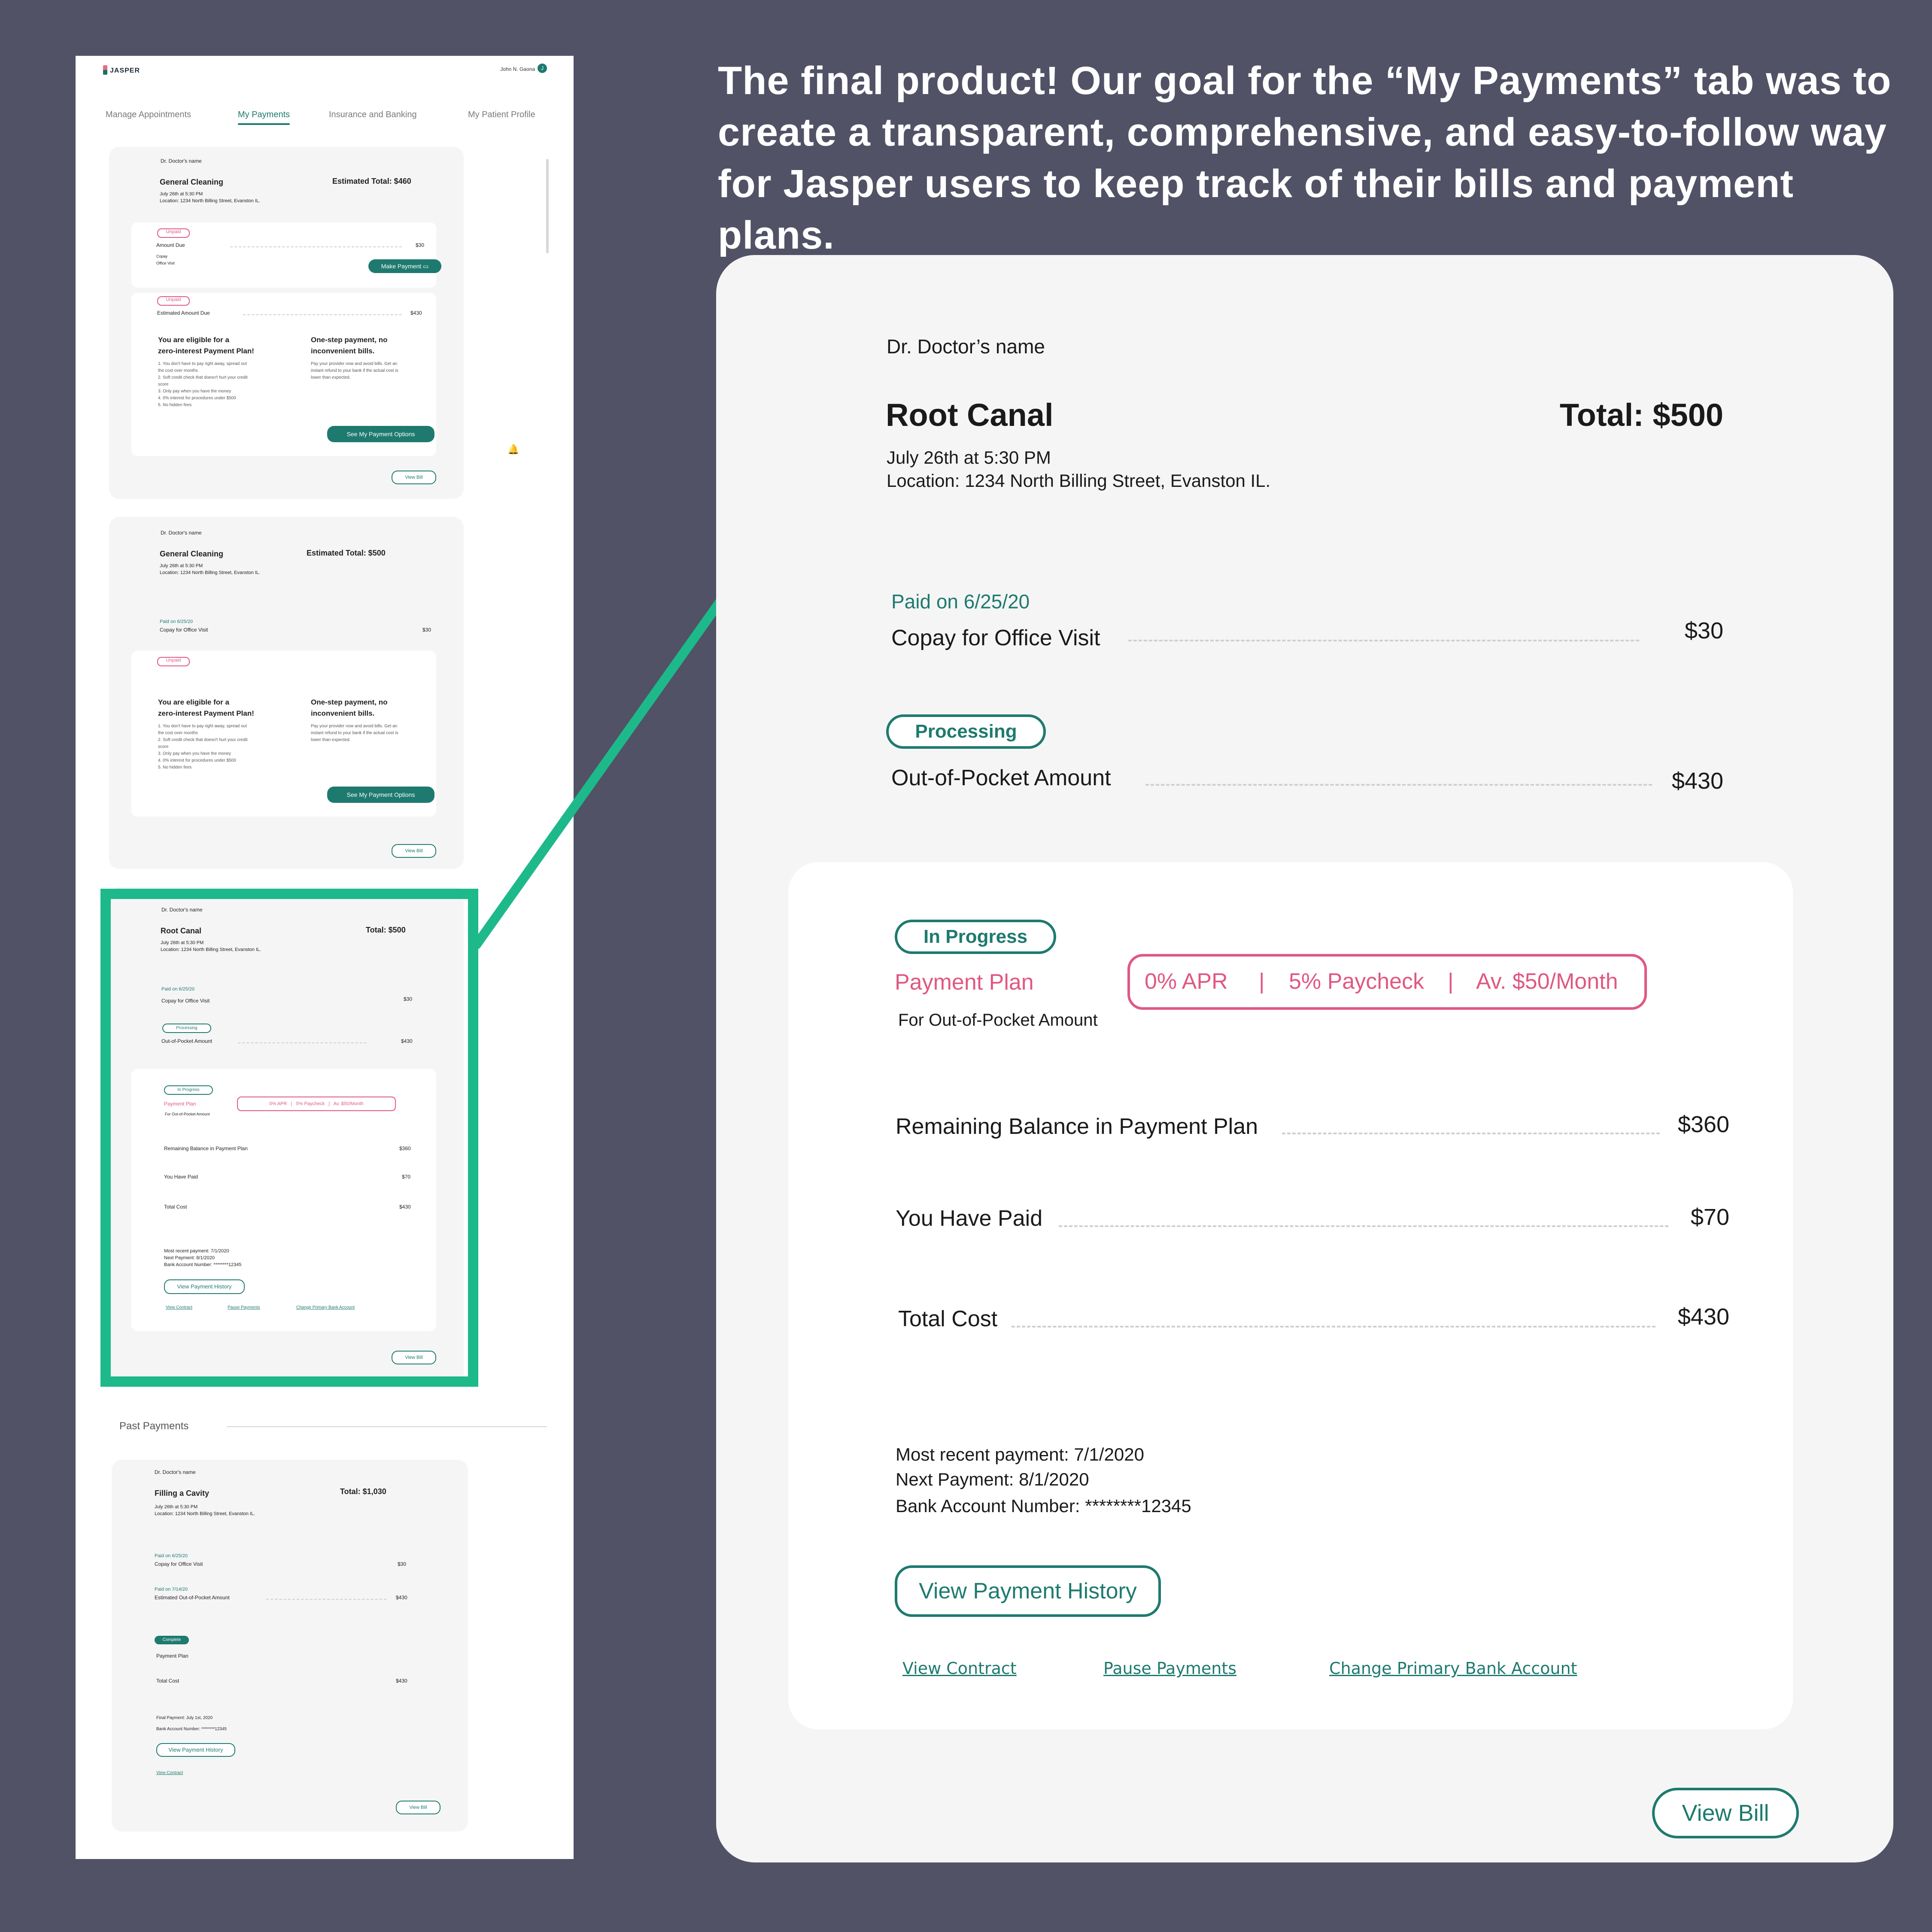  Describe the element at coordinates (185, 1718) in the screenshot. I see `final-payment: Final Payment: July 1st, 2020` at that location.